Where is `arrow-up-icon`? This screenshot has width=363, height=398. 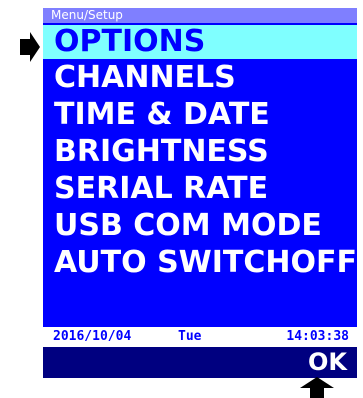
arrow-up-icon is located at coordinates (317, 387).